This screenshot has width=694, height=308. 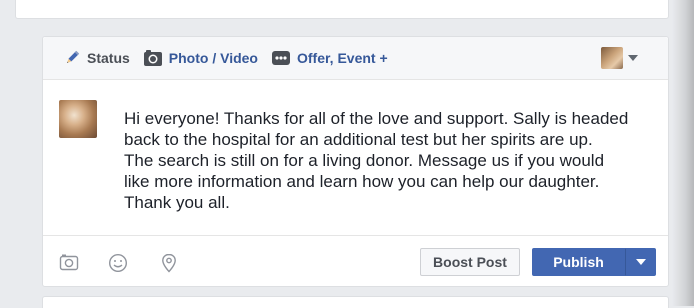 I want to click on tab-status: Status, so click(x=96, y=58).